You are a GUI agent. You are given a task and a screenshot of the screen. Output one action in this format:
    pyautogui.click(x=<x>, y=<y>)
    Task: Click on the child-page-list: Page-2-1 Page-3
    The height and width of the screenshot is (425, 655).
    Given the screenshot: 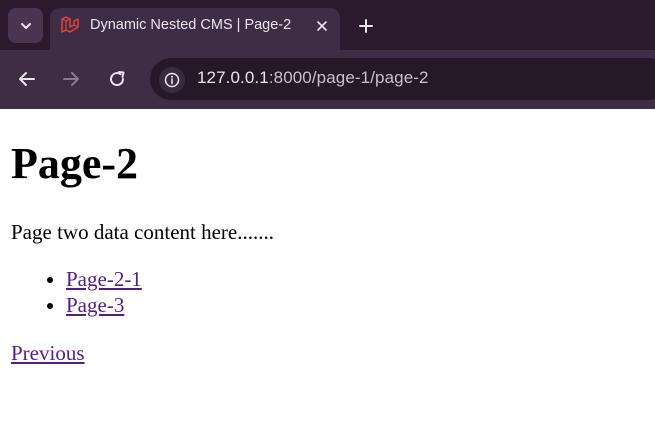 What is the action you would take?
    pyautogui.click(x=76, y=292)
    